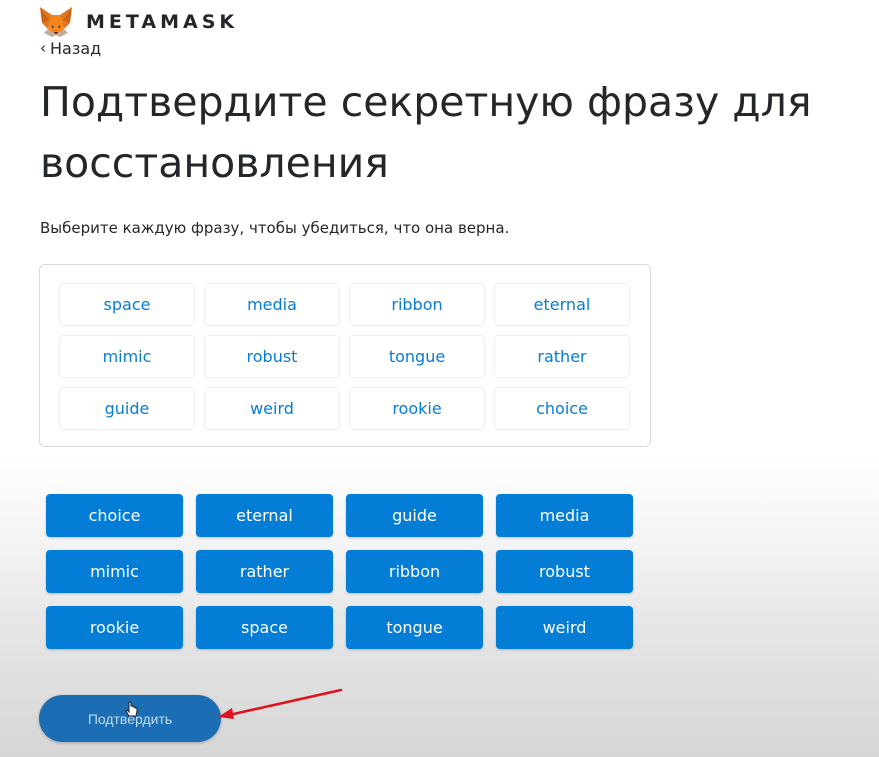 This screenshot has width=879, height=757. I want to click on selected-word: guide, so click(127, 408).